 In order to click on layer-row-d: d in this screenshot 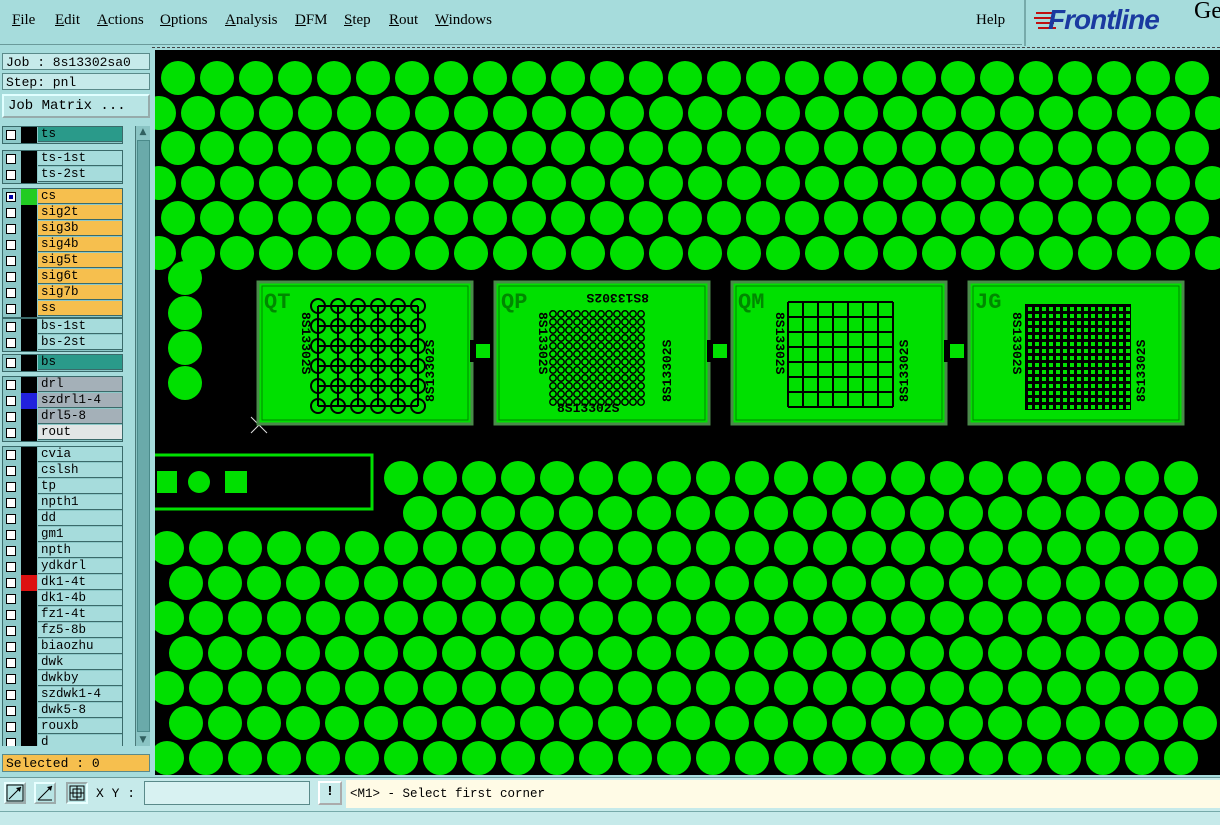, I will do `click(62, 740)`.